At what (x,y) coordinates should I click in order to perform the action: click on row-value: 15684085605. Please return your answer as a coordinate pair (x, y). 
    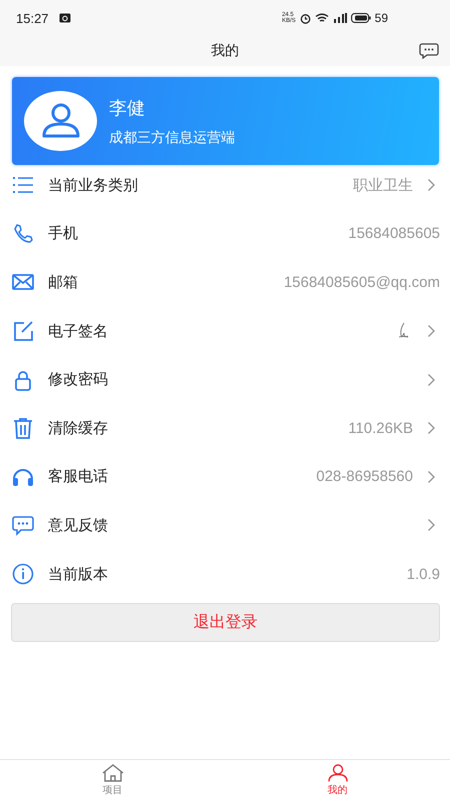
    Looking at the image, I should click on (394, 233).